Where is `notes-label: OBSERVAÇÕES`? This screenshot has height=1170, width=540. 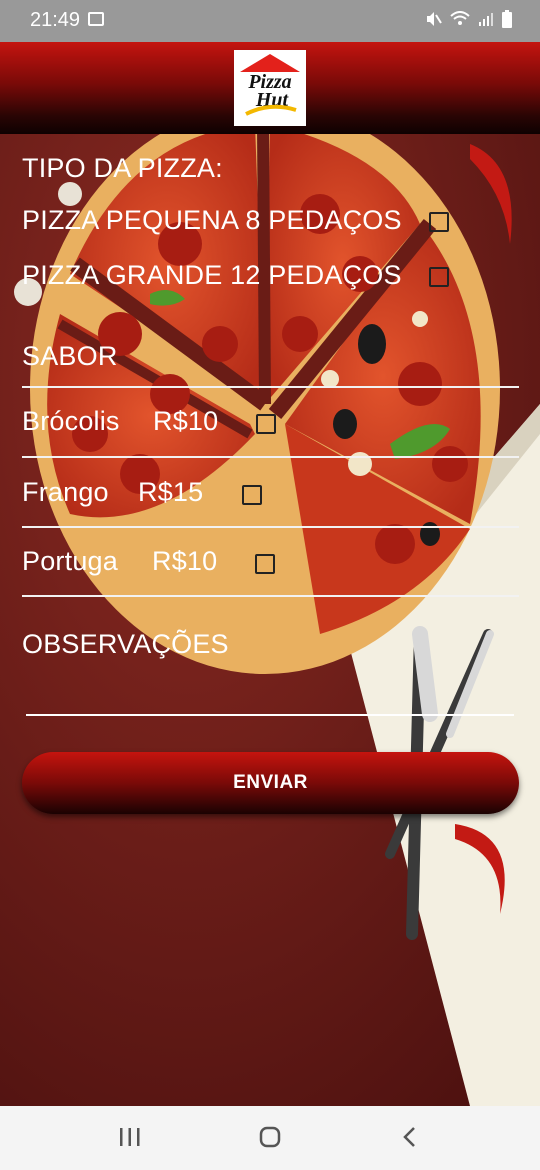
notes-label: OBSERVAÇÕES is located at coordinates (125, 644).